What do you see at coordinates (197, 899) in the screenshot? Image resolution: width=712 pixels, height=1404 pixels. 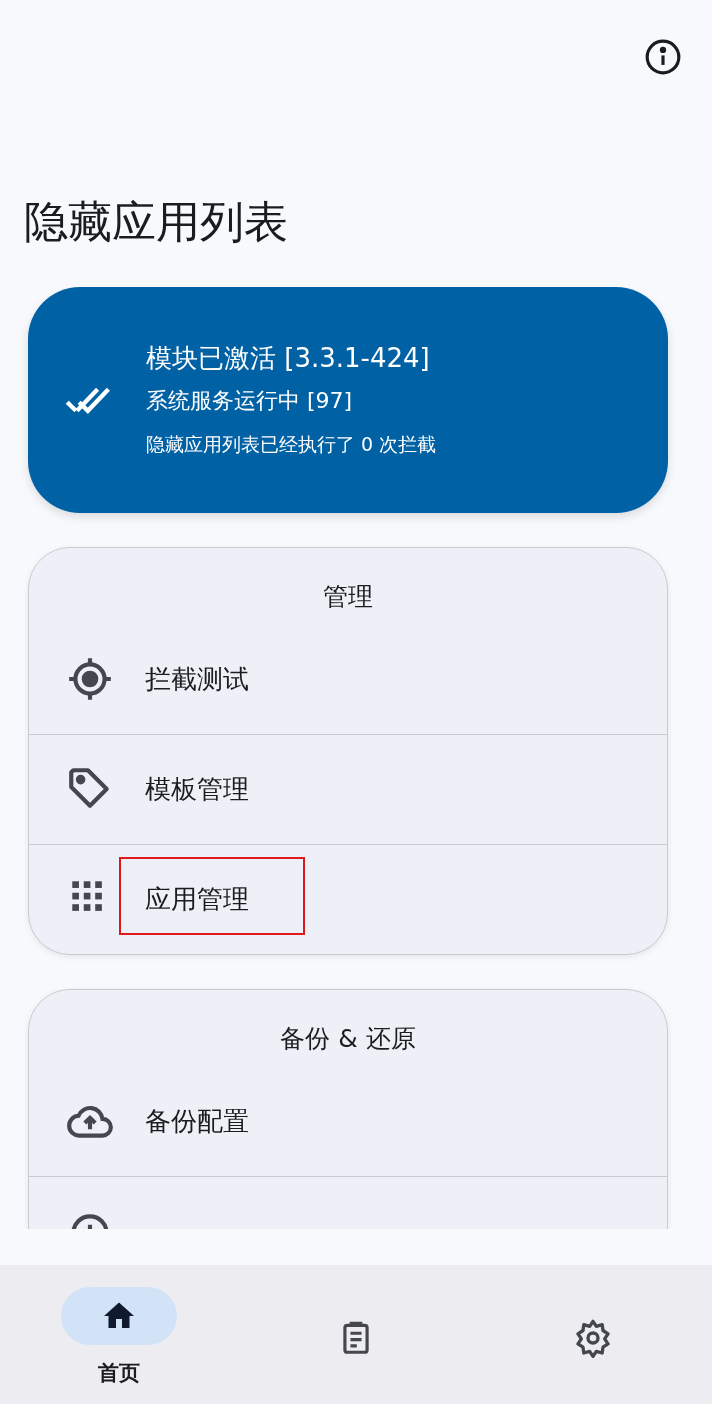 I see `menu-item: 应用管理` at bounding box center [197, 899].